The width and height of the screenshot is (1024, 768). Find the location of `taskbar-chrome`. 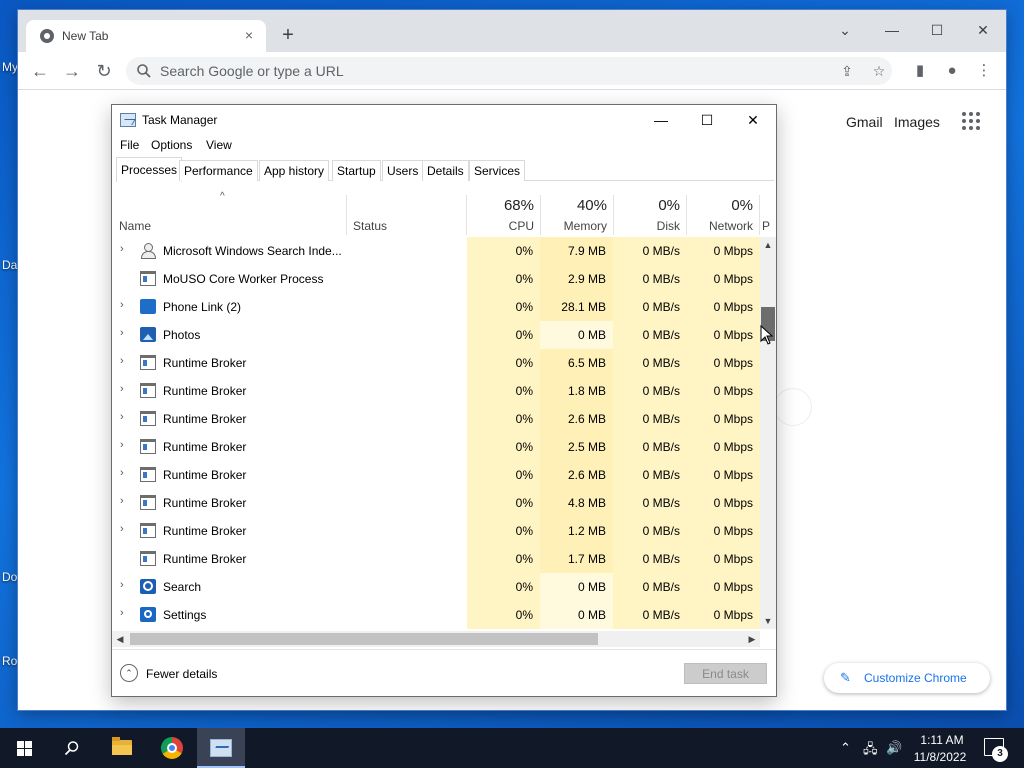

taskbar-chrome is located at coordinates (172, 748).